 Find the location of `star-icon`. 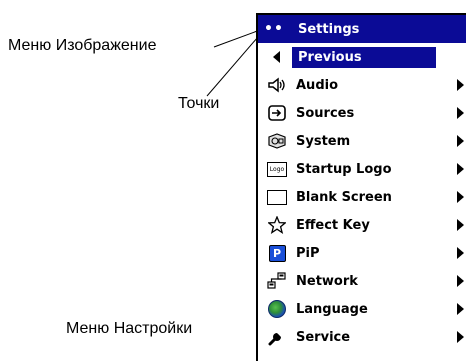

star-icon is located at coordinates (277, 225).